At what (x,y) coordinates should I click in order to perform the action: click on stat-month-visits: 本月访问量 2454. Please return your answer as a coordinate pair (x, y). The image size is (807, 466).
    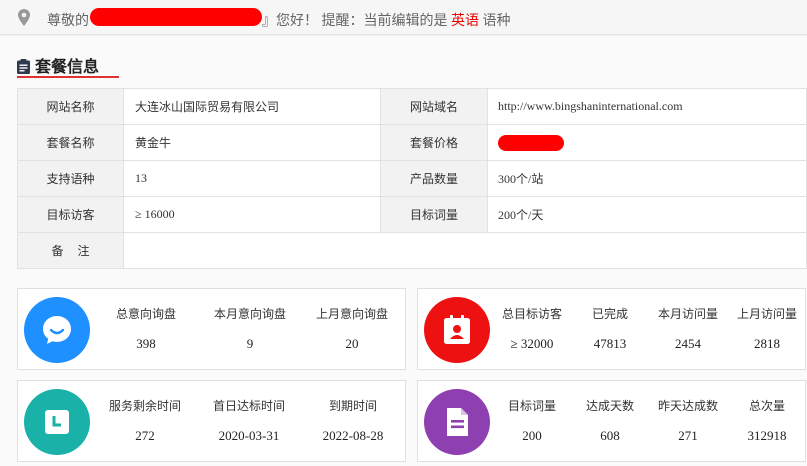
    Looking at the image, I should click on (688, 328).